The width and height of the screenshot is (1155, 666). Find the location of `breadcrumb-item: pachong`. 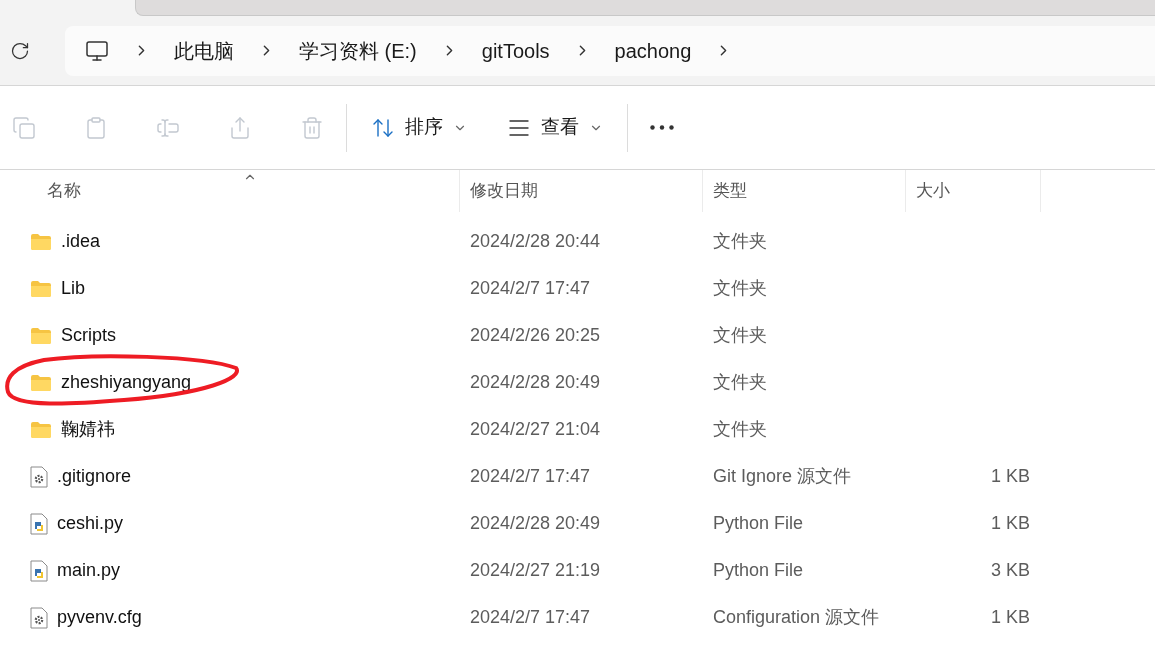

breadcrumb-item: pachong is located at coordinates (653, 50).